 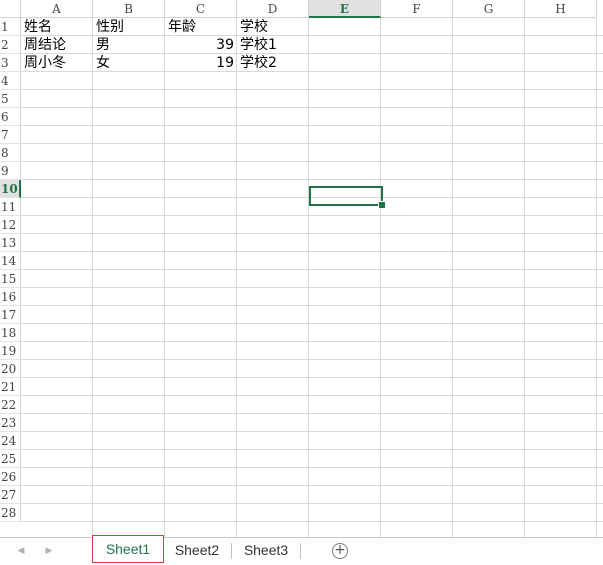 I want to click on row-header: 20, so click(x=10, y=369).